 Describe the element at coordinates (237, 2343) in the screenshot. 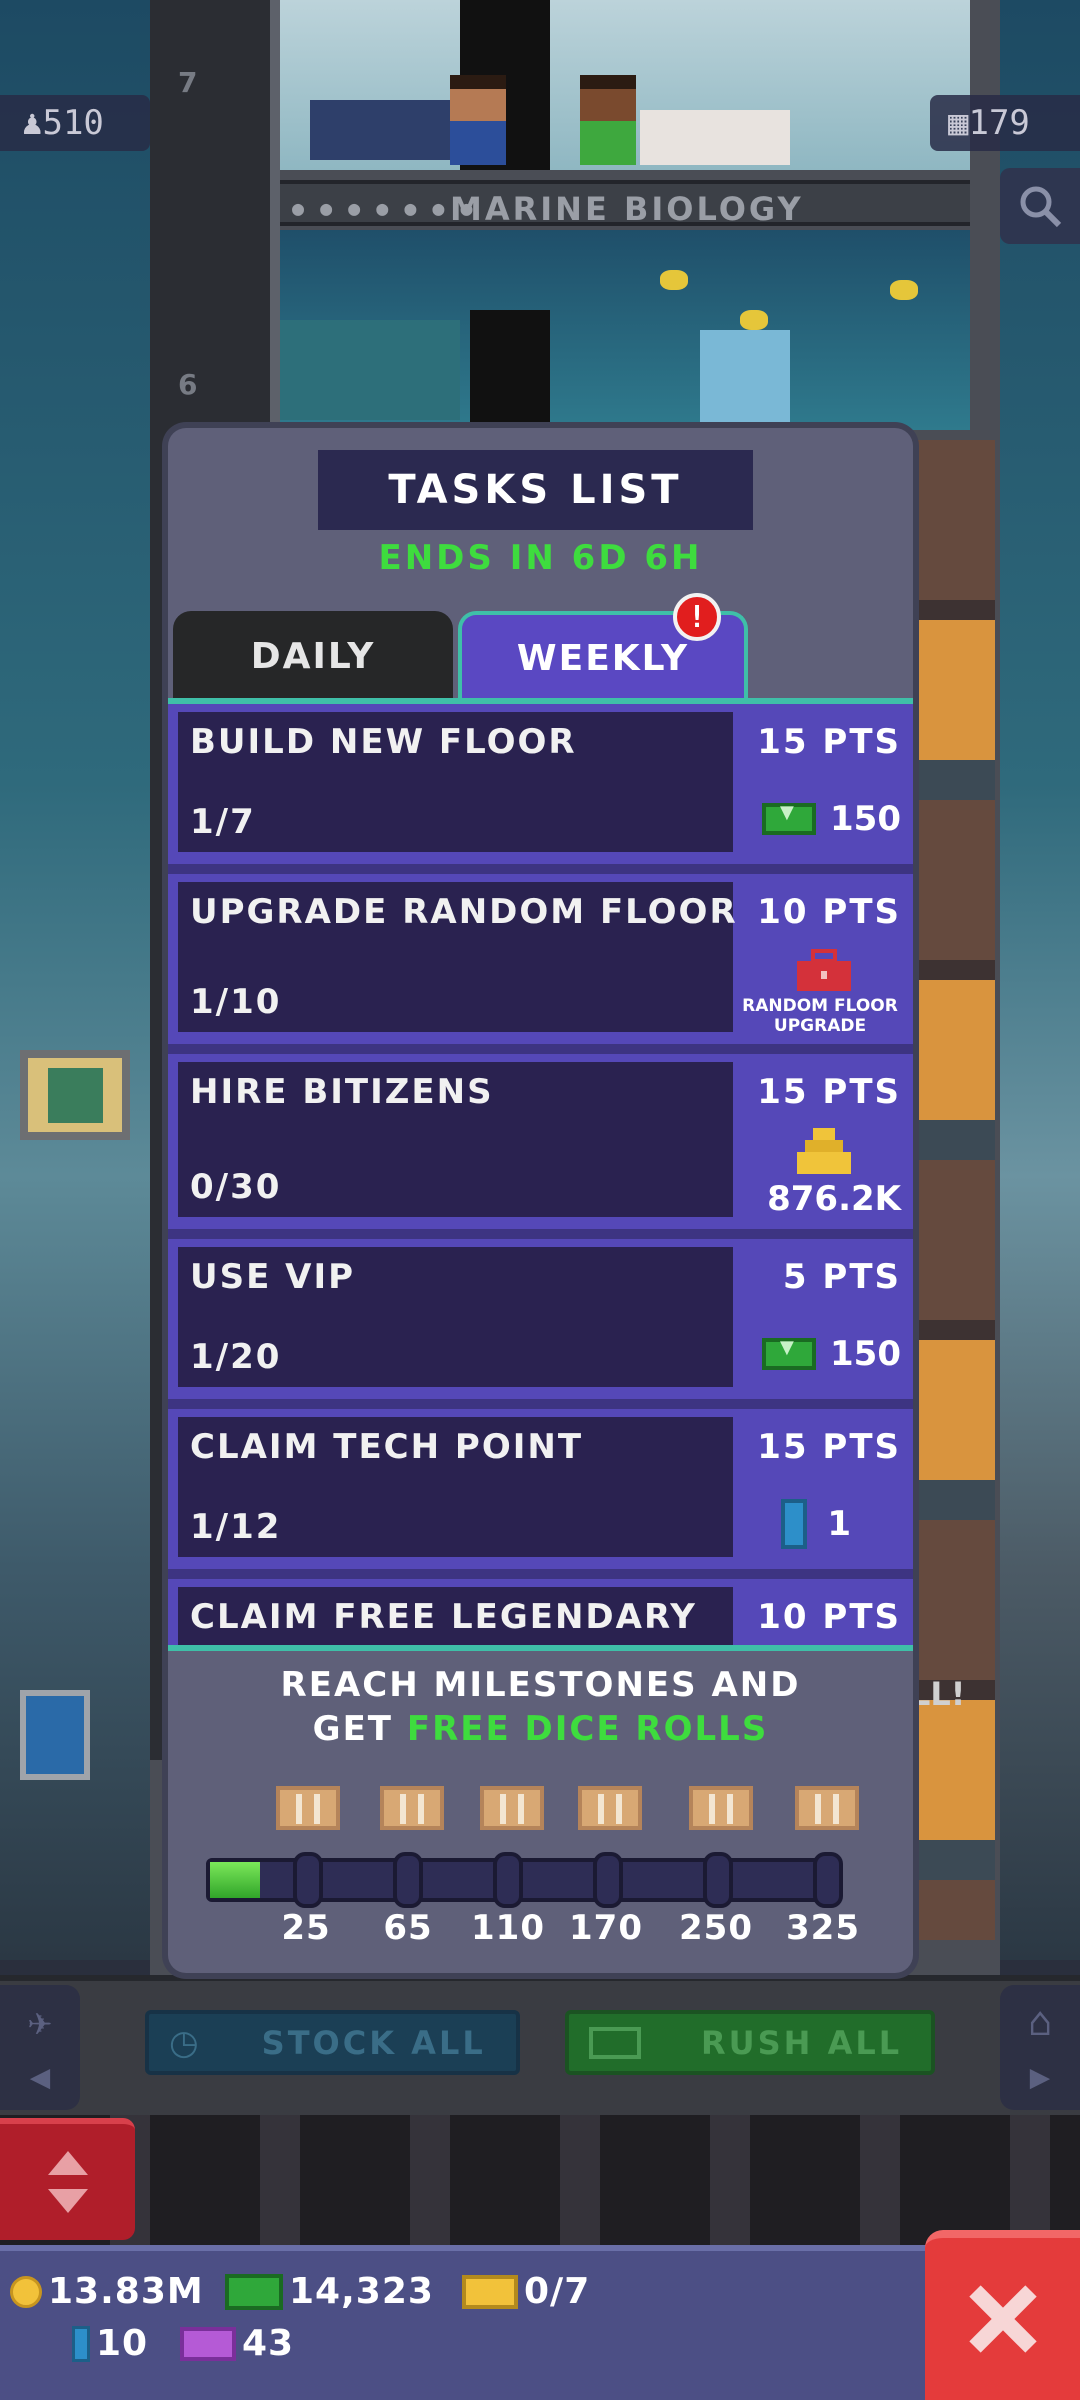

I see `legendary-tickets-counter: 43` at that location.